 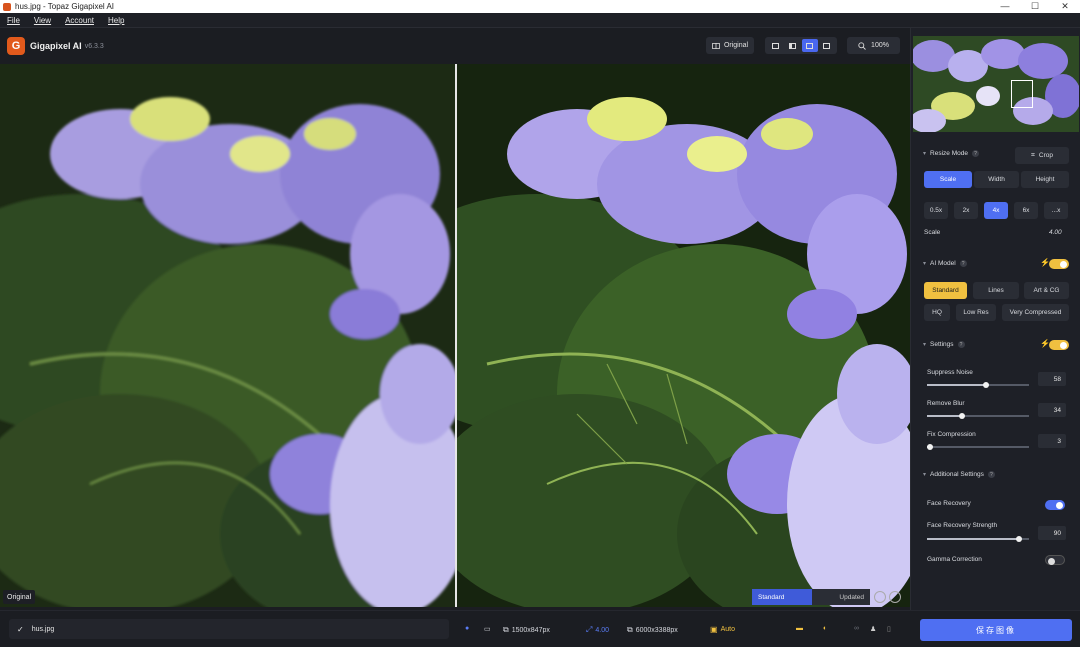 What do you see at coordinates (1045, 179) in the screenshot?
I see `tab-height: Height` at bounding box center [1045, 179].